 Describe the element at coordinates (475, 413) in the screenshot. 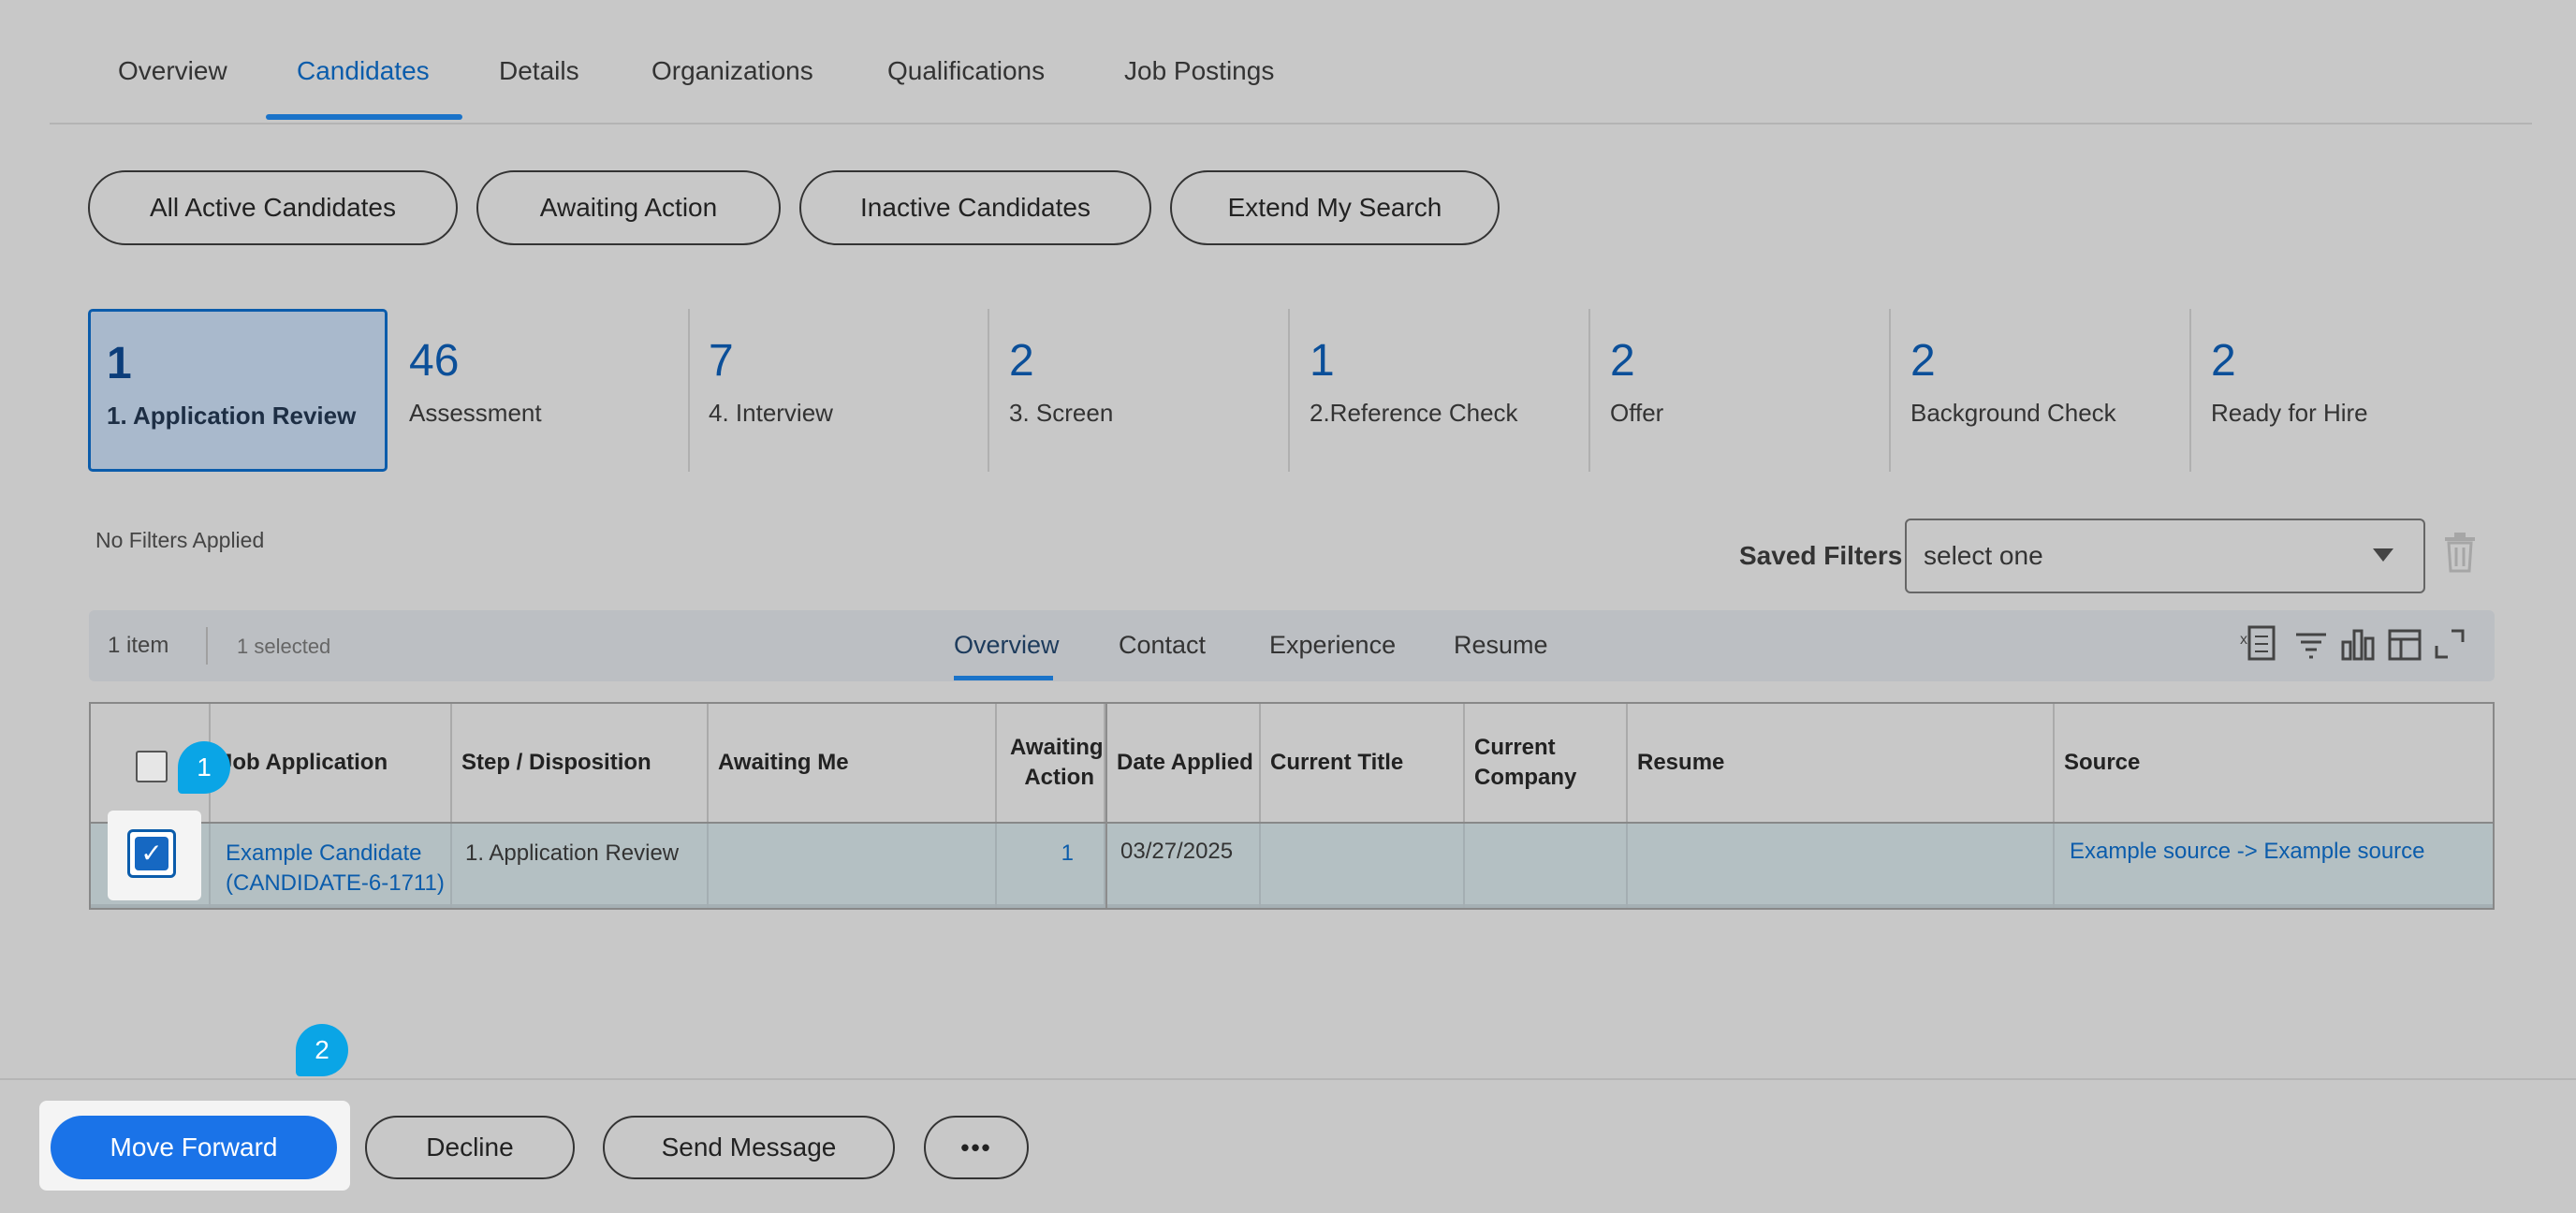

I see `stage-label: Assessment` at that location.